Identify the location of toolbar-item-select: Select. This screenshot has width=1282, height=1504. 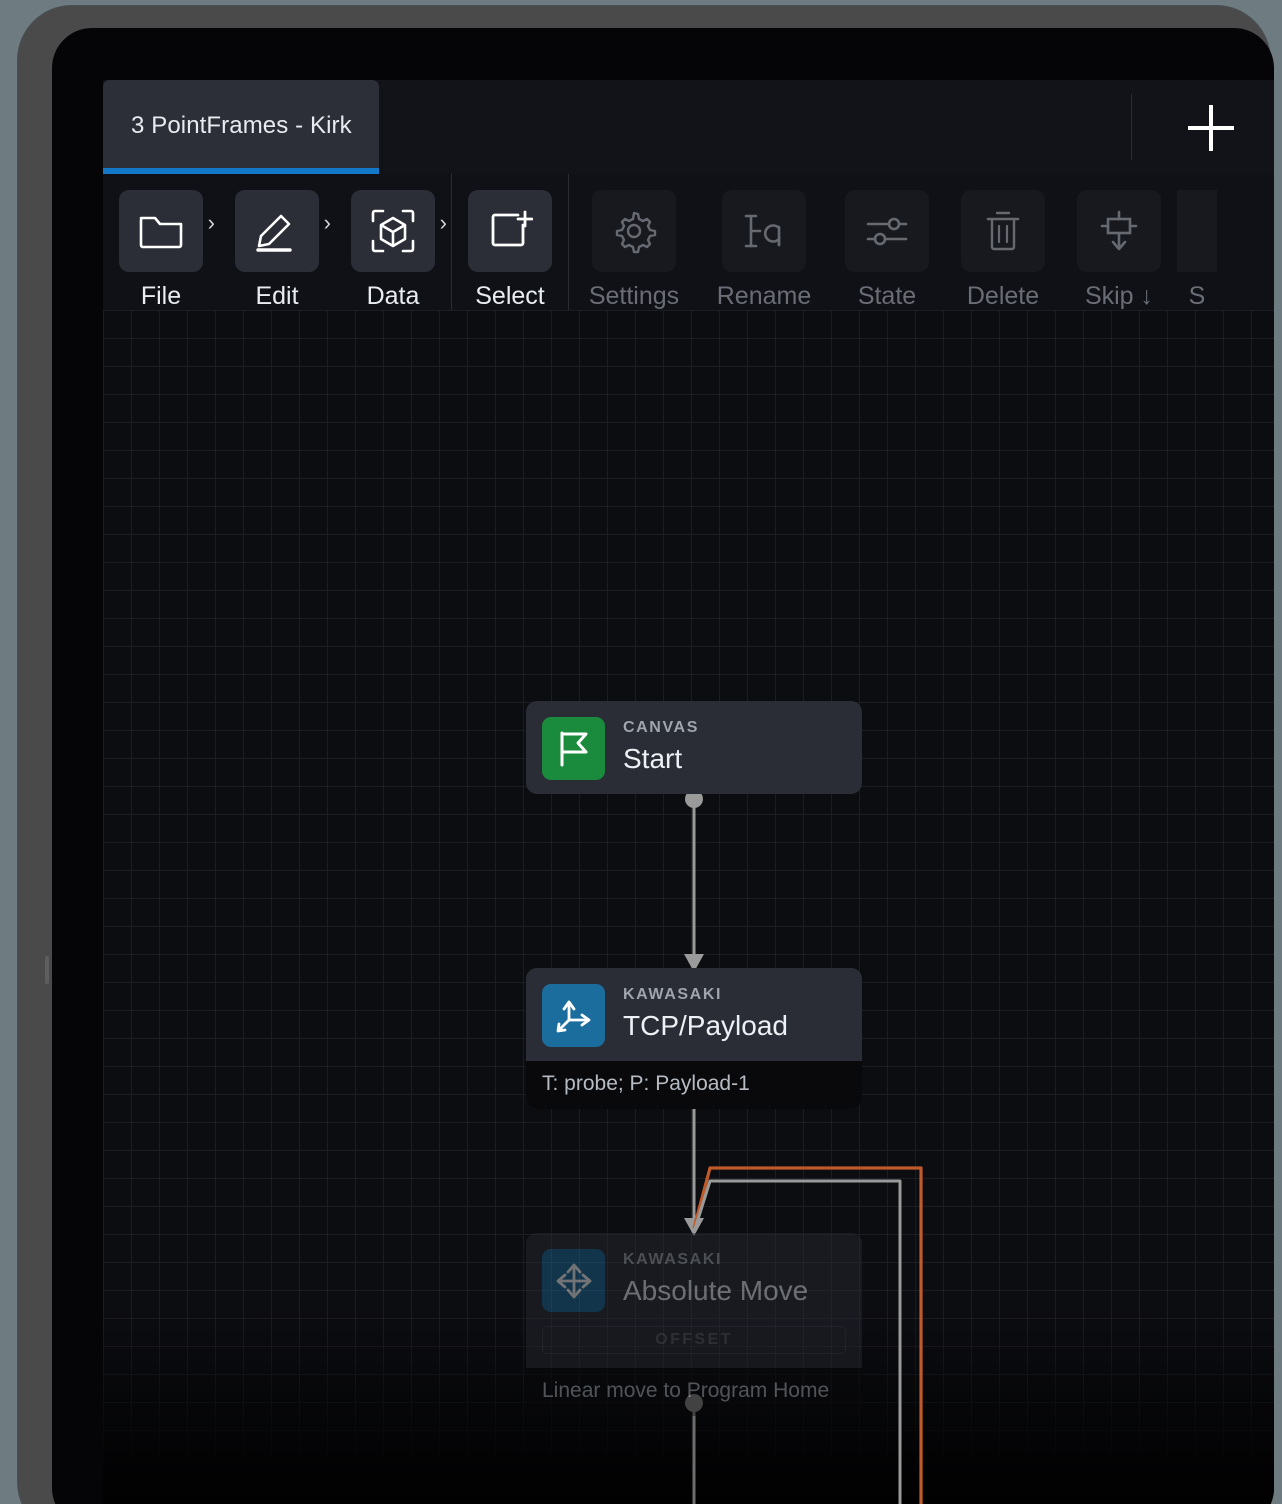
(510, 242).